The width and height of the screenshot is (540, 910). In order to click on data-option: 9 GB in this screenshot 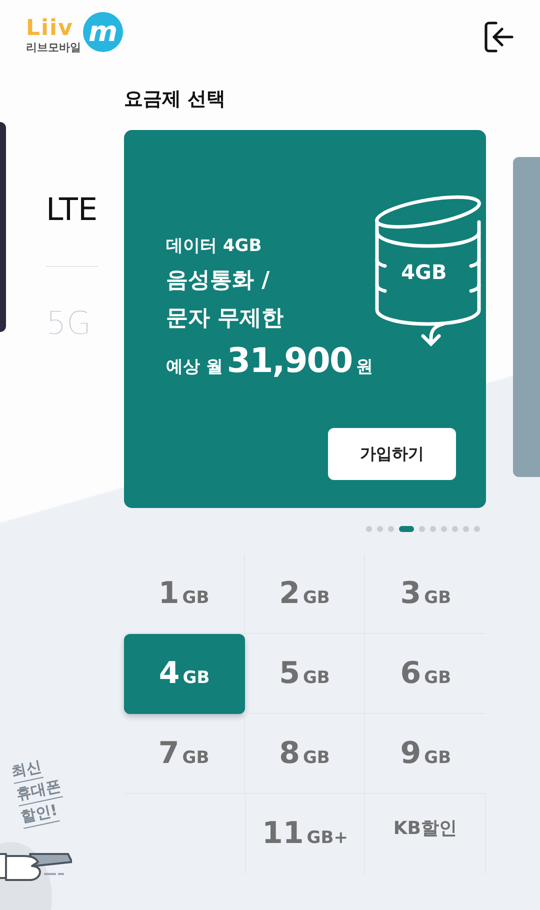, I will do `click(425, 754)`.